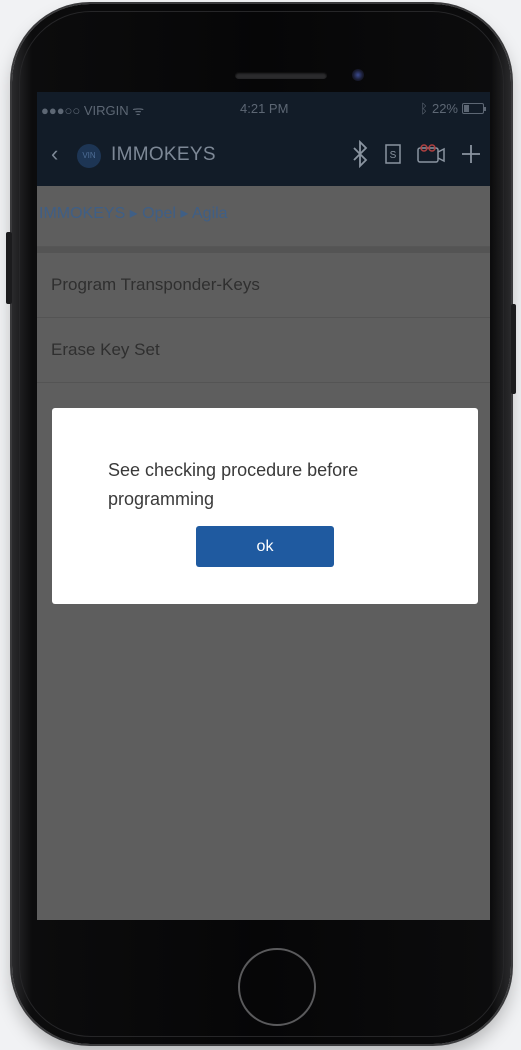  I want to click on nav-bar: ‹ VIN IMMOKEYS S, so click(263, 155).